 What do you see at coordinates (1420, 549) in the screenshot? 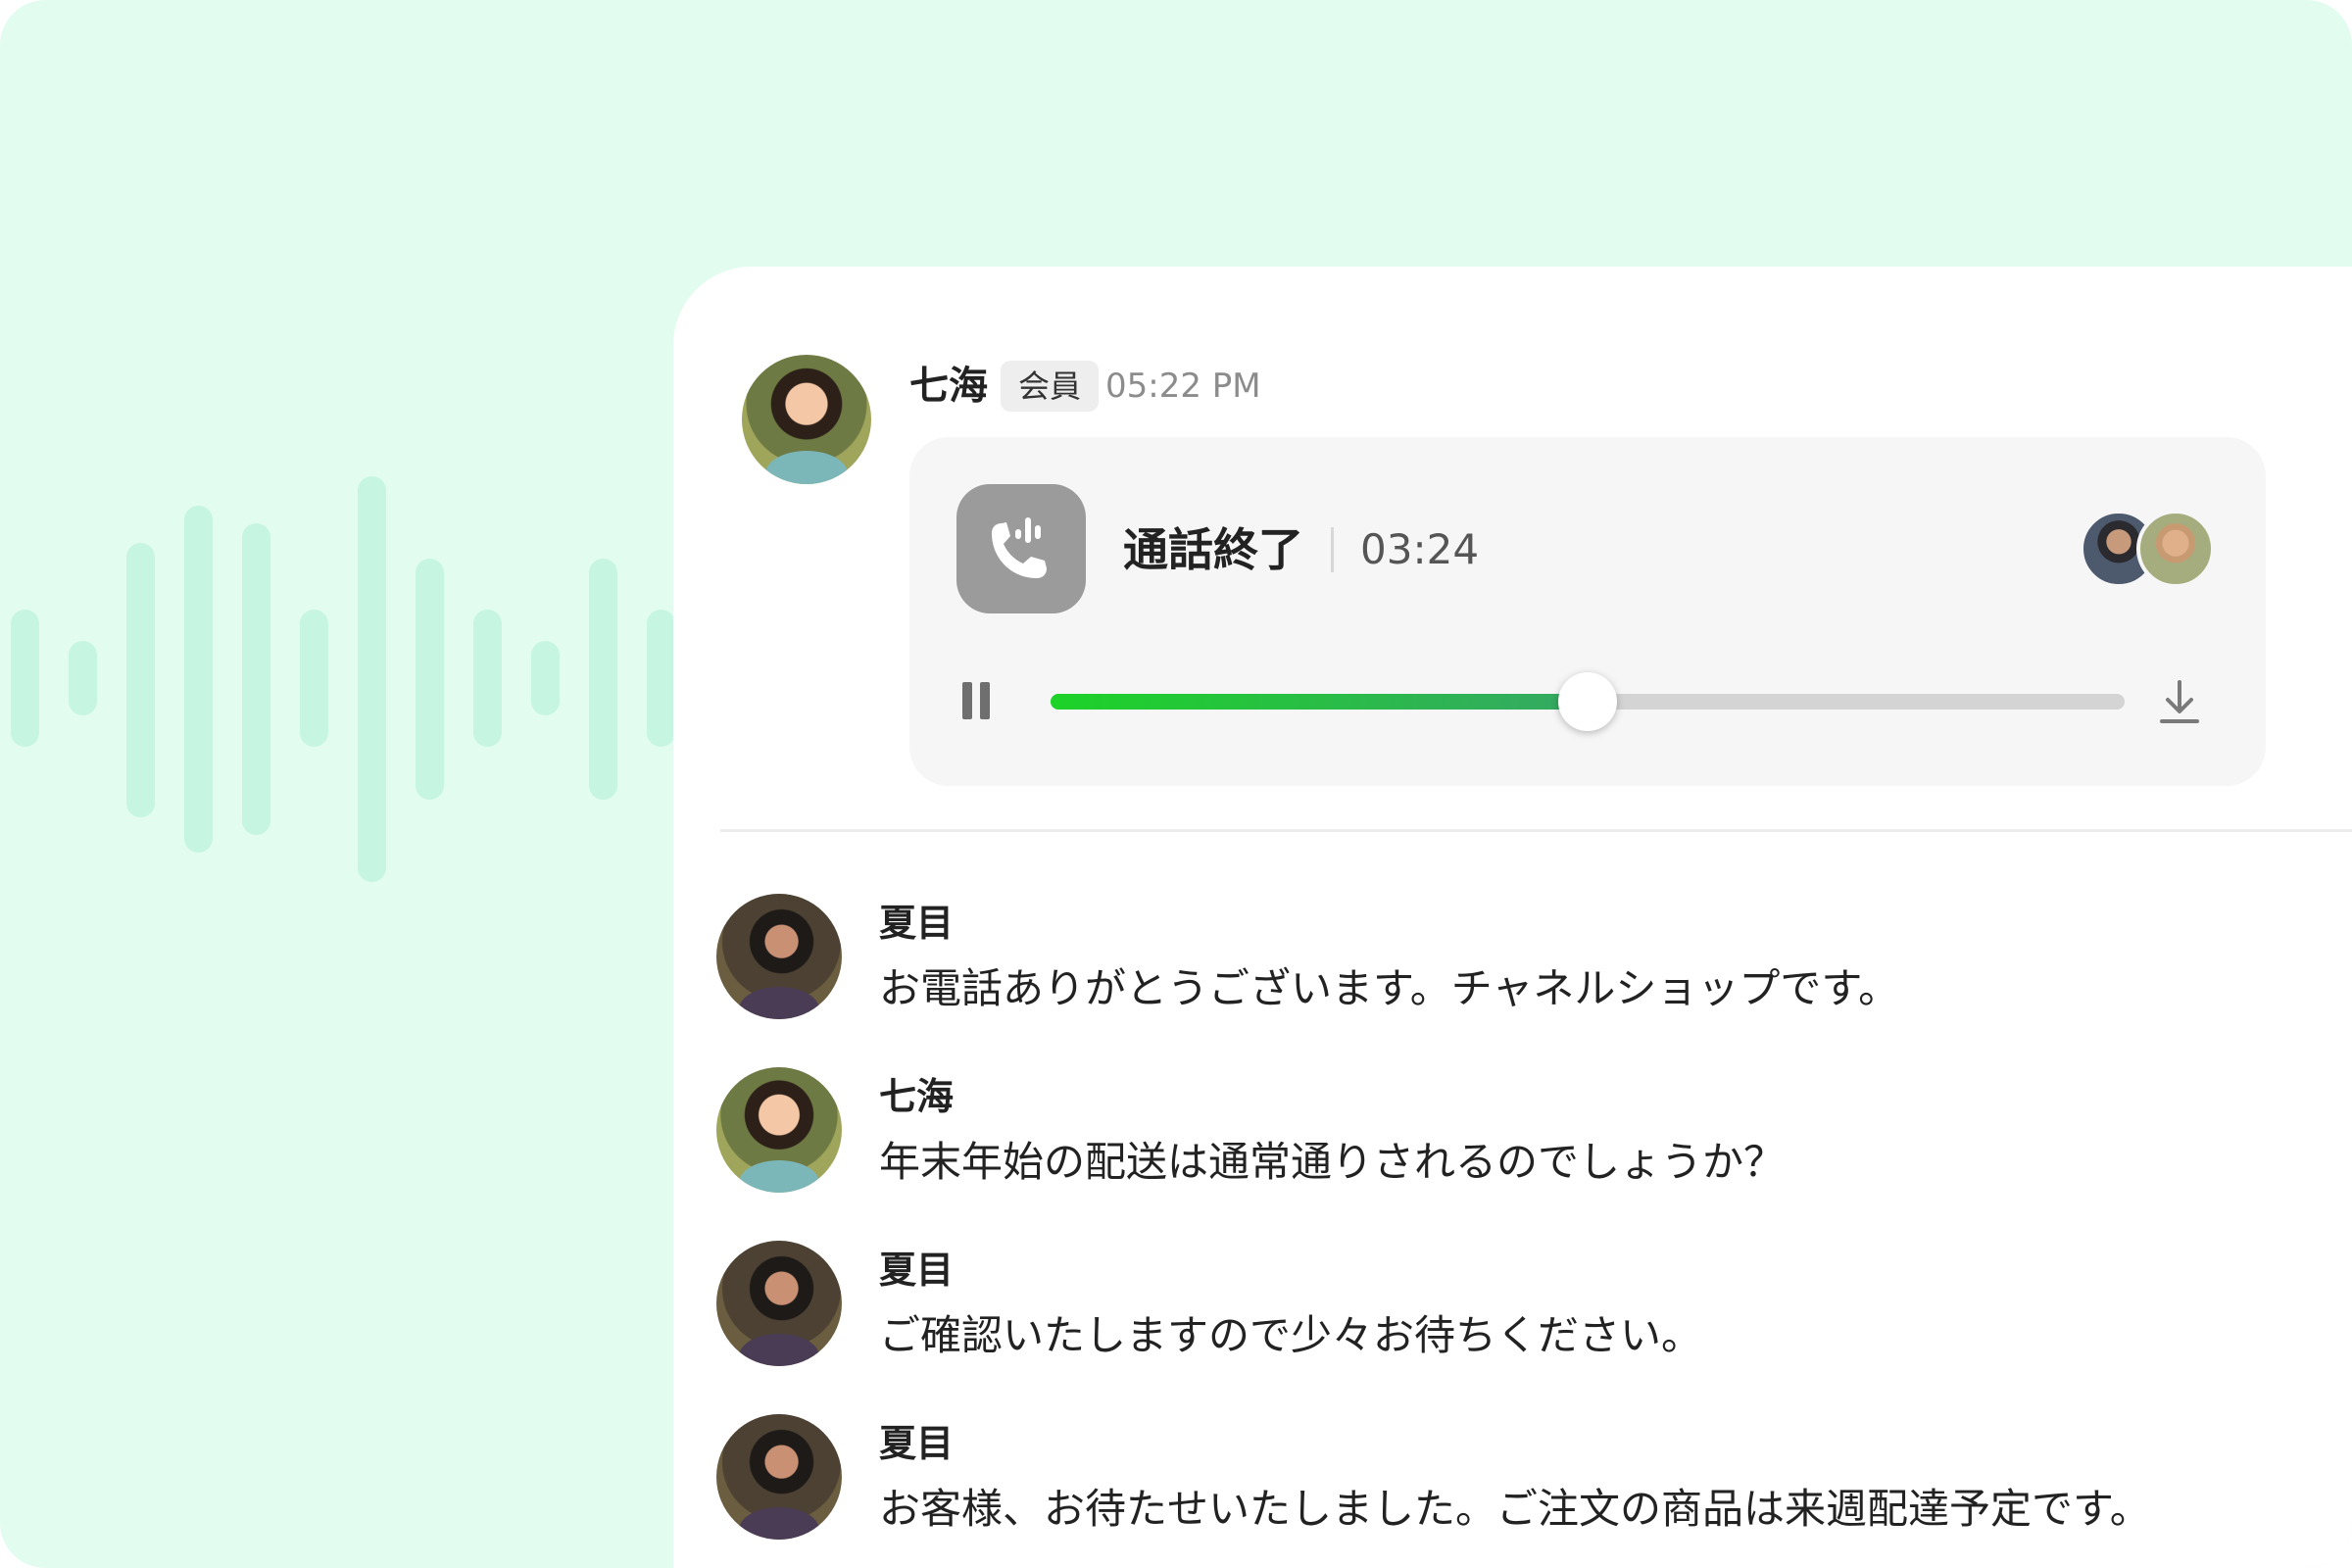
I see `call-duration: 03:24` at bounding box center [1420, 549].